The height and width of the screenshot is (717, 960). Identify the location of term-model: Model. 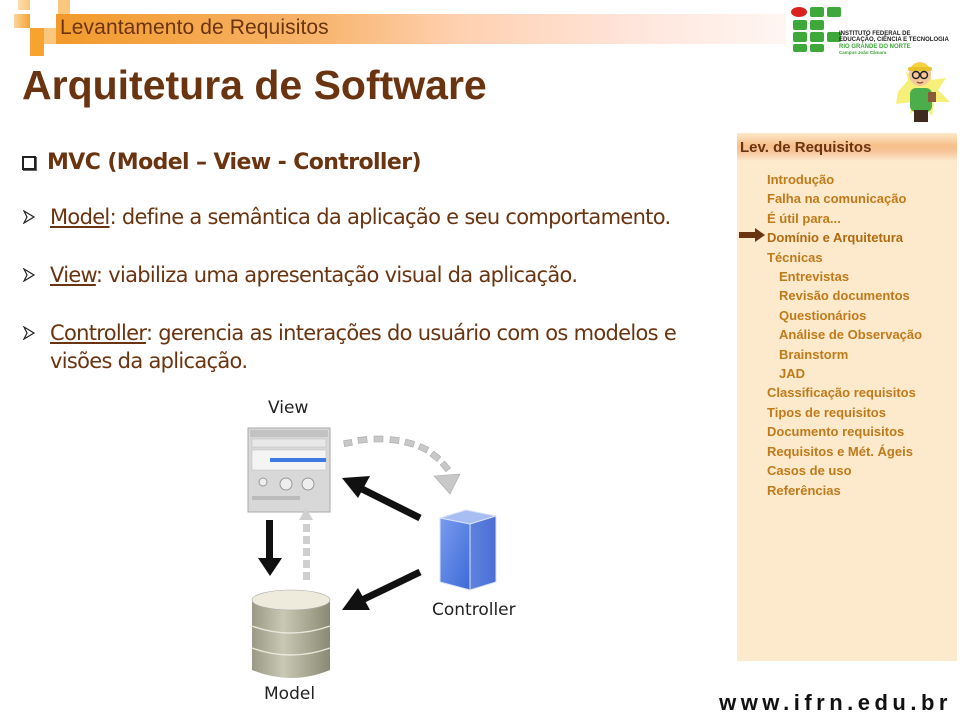
(80, 217).